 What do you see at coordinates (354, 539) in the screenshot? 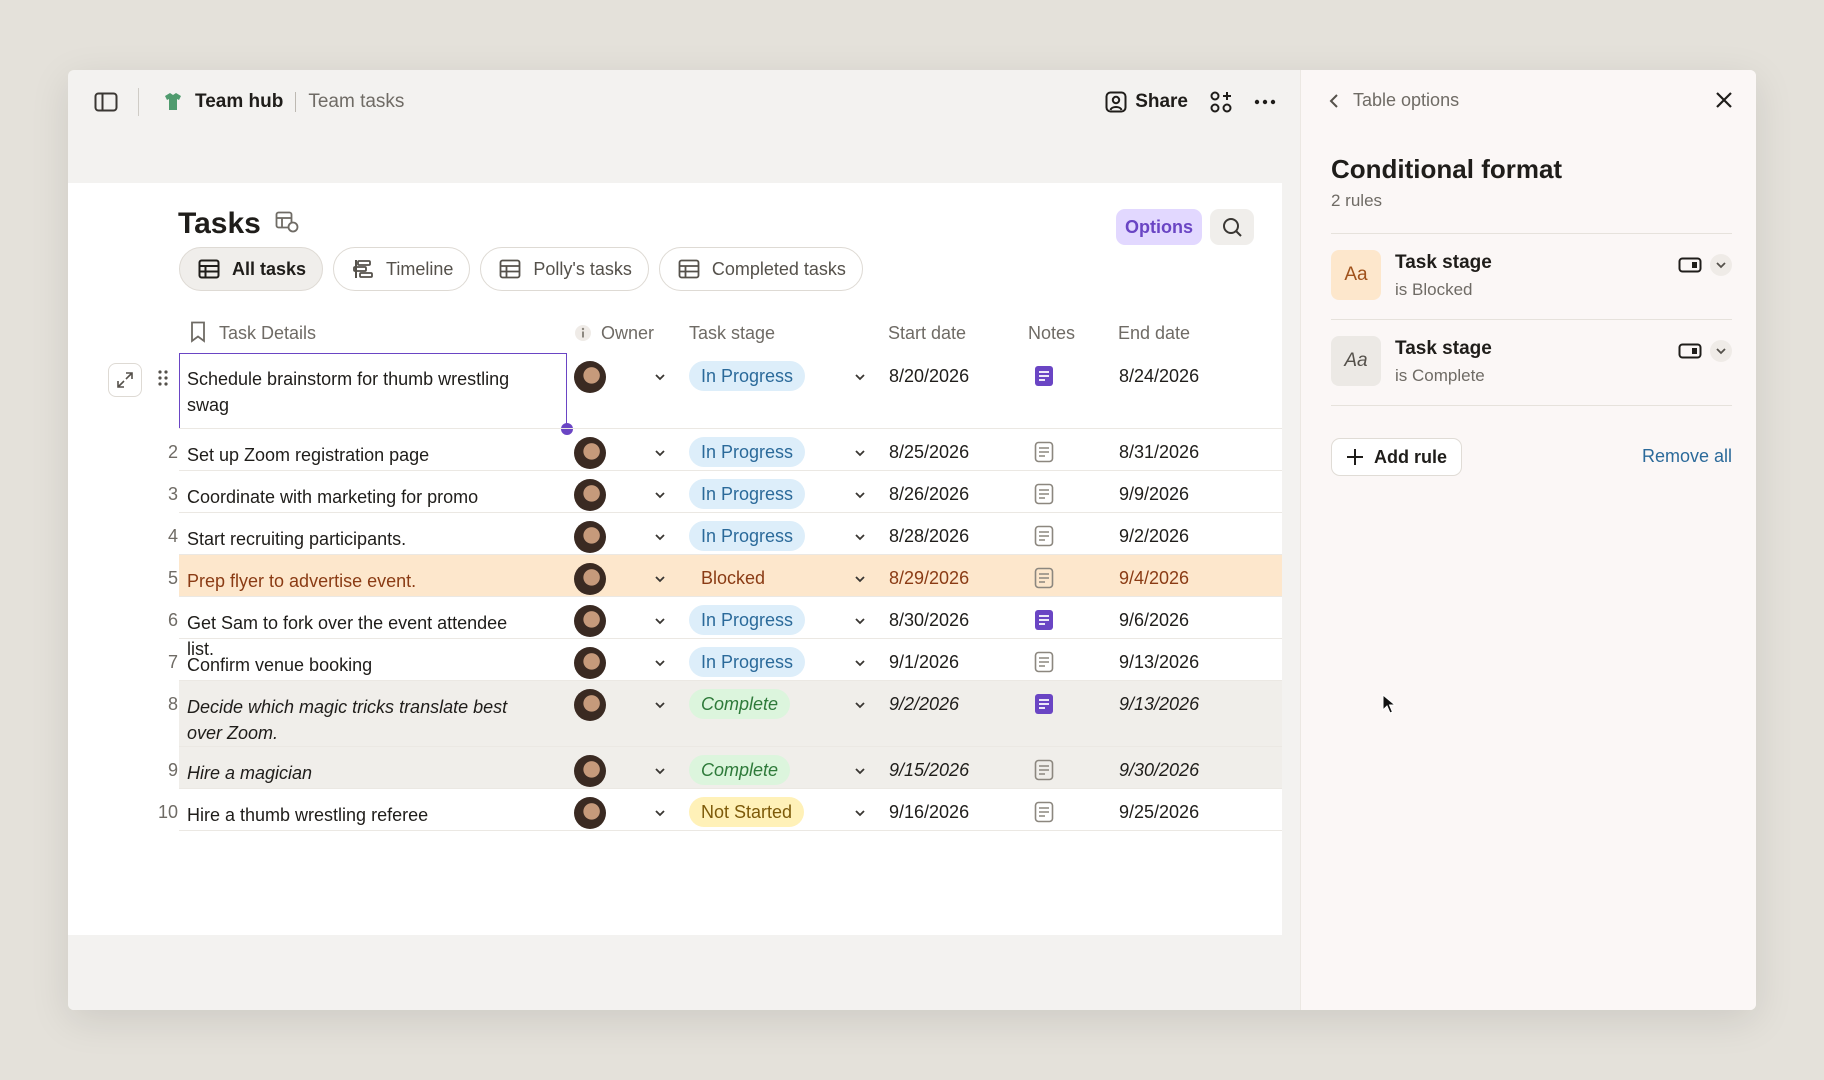
I see `task-cell: Start recruiting participants.` at bounding box center [354, 539].